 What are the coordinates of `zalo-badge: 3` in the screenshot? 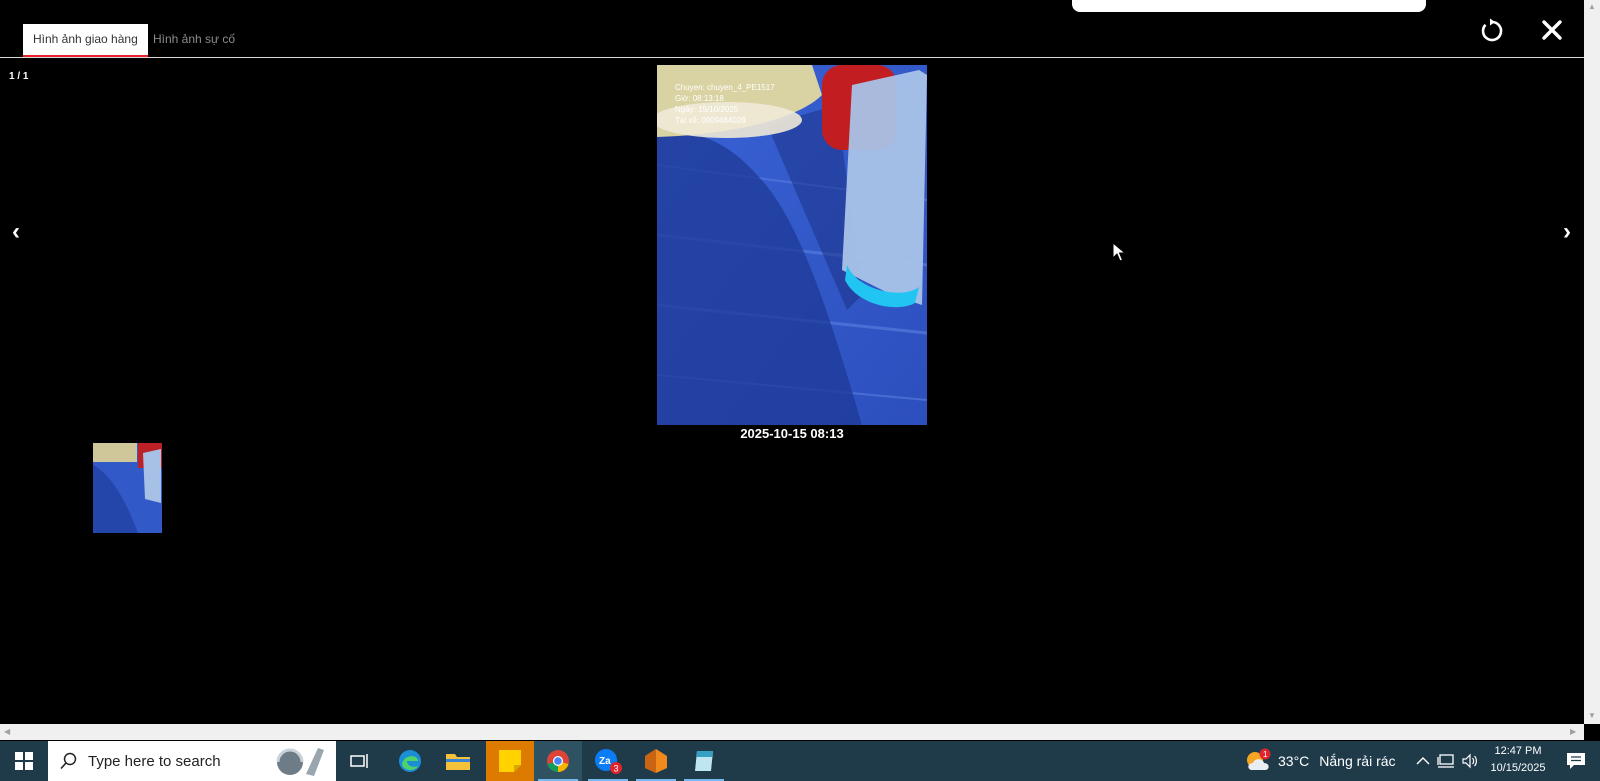 It's located at (616, 769).